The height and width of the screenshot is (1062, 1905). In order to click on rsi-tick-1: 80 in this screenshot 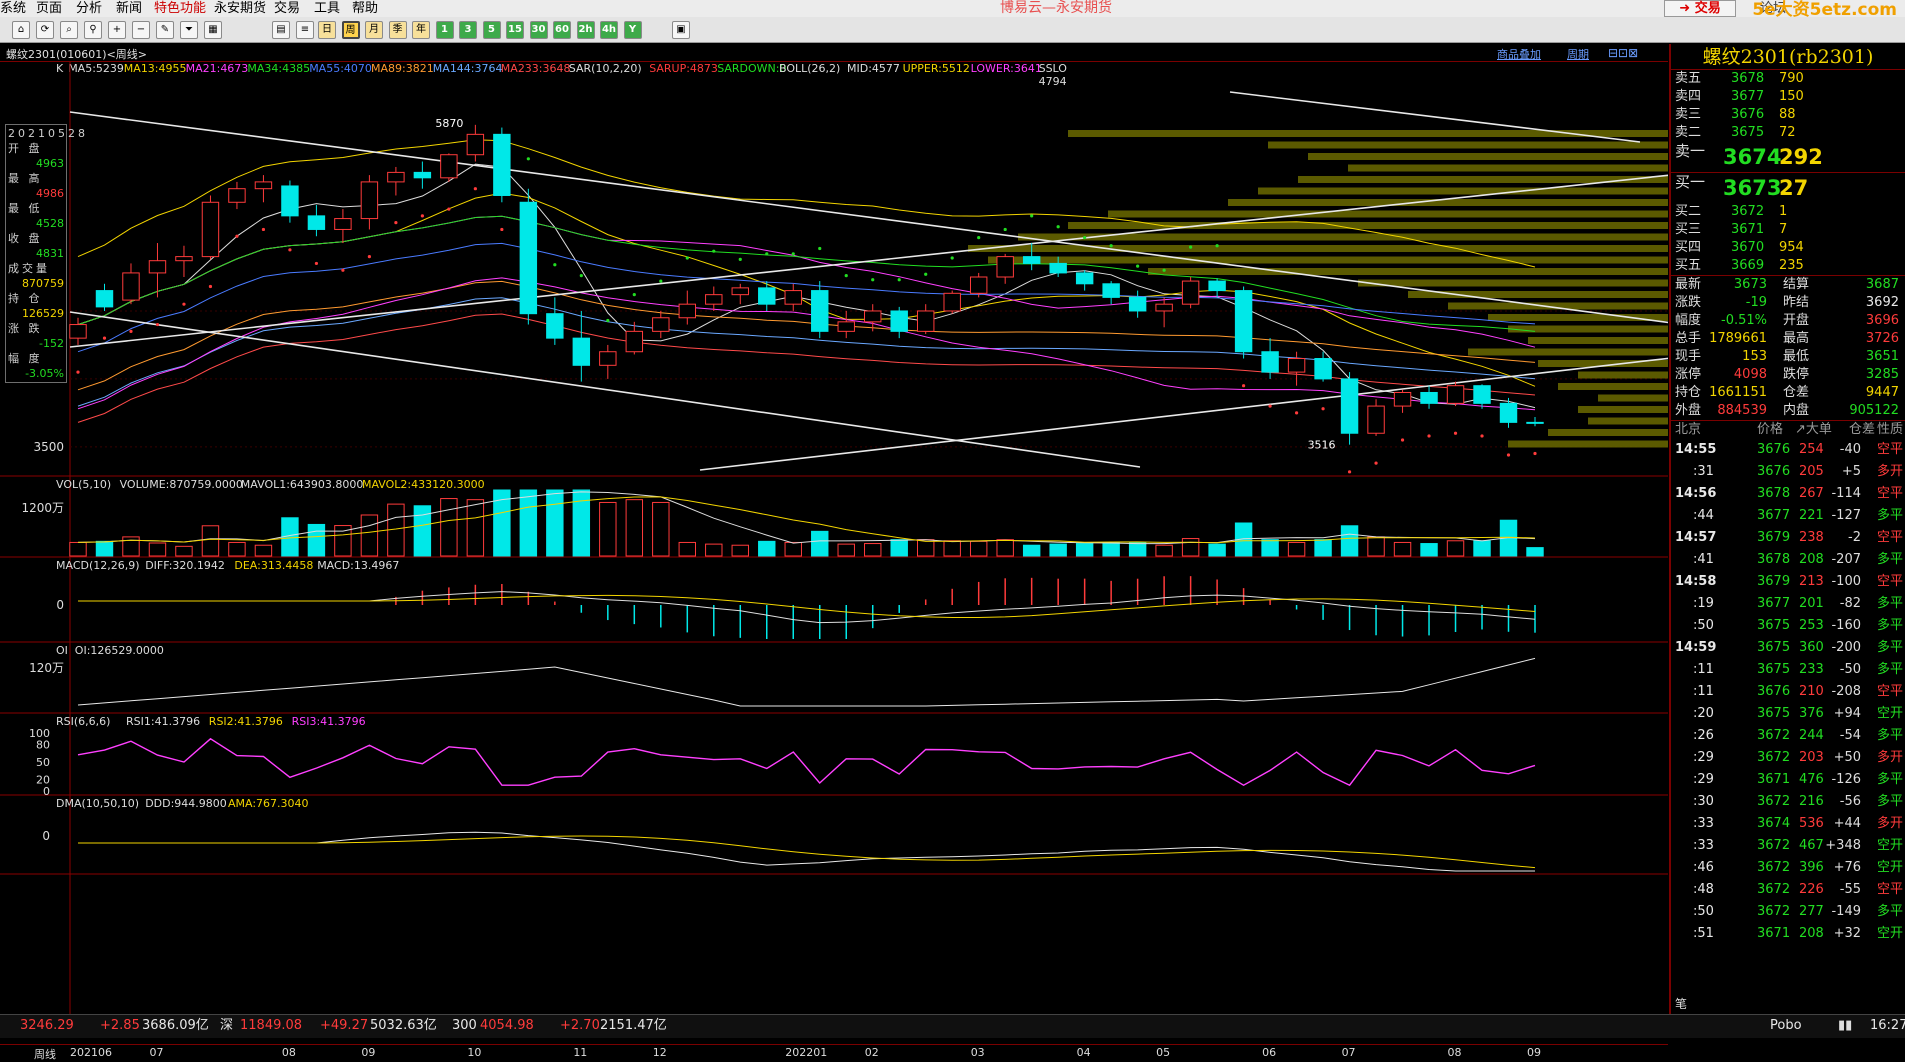, I will do `click(43, 745)`.